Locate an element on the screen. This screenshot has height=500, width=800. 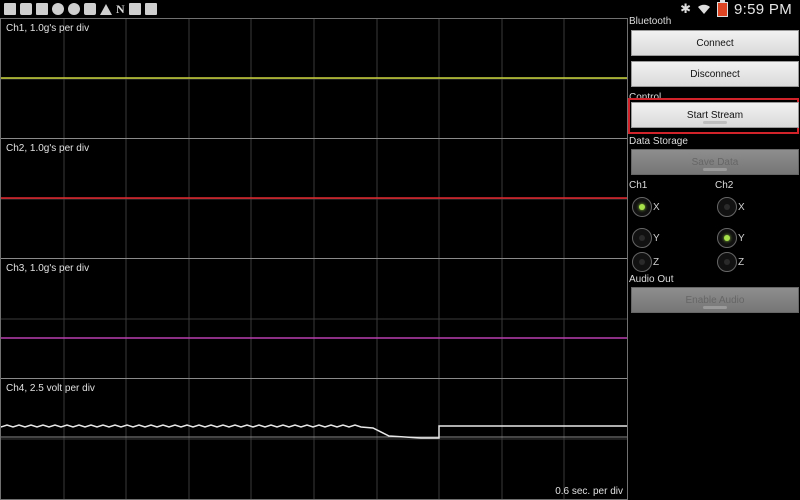
save-data-button: Save Data is located at coordinates (715, 162).